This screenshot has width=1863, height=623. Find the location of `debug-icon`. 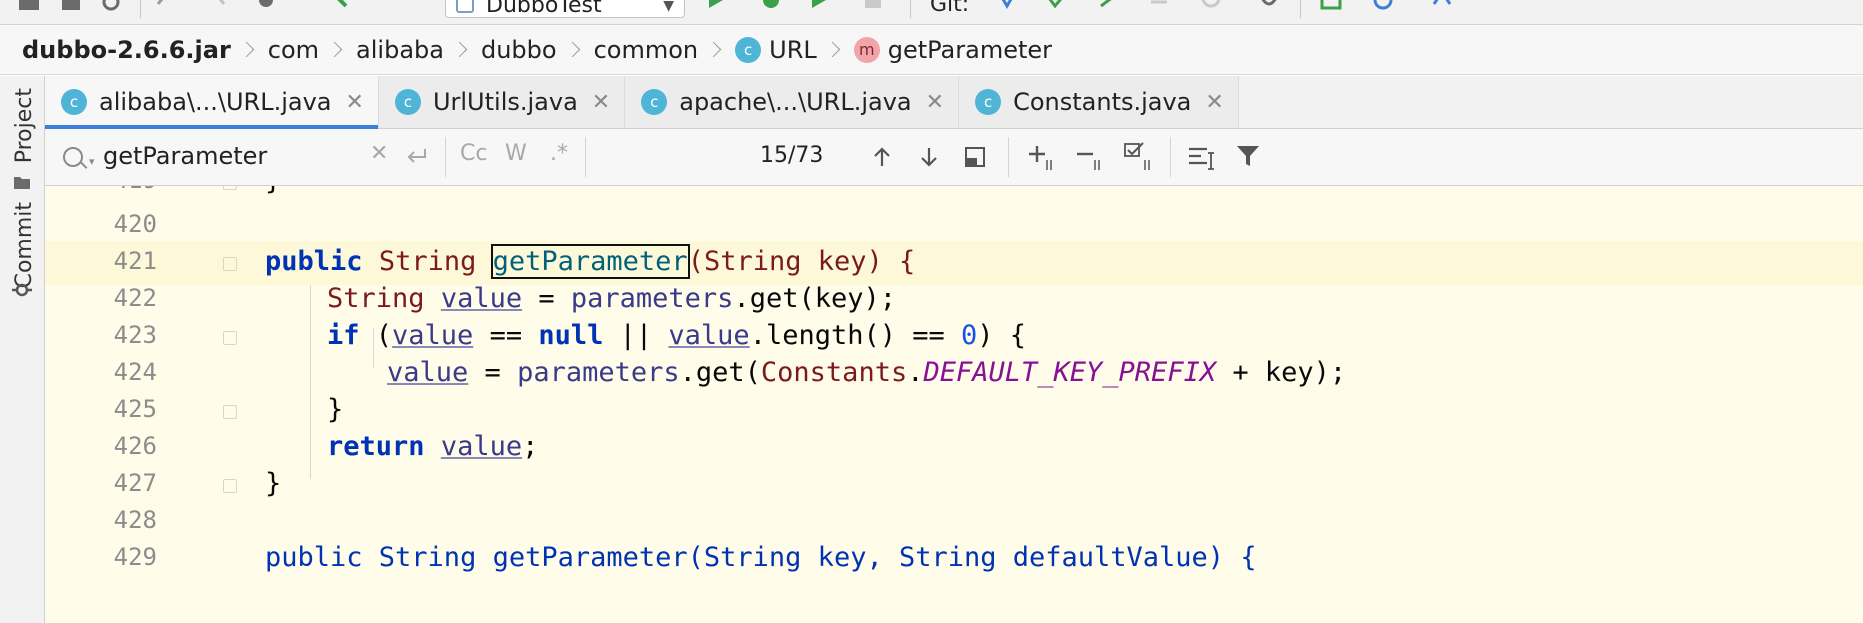

debug-icon is located at coordinates (771, 7).